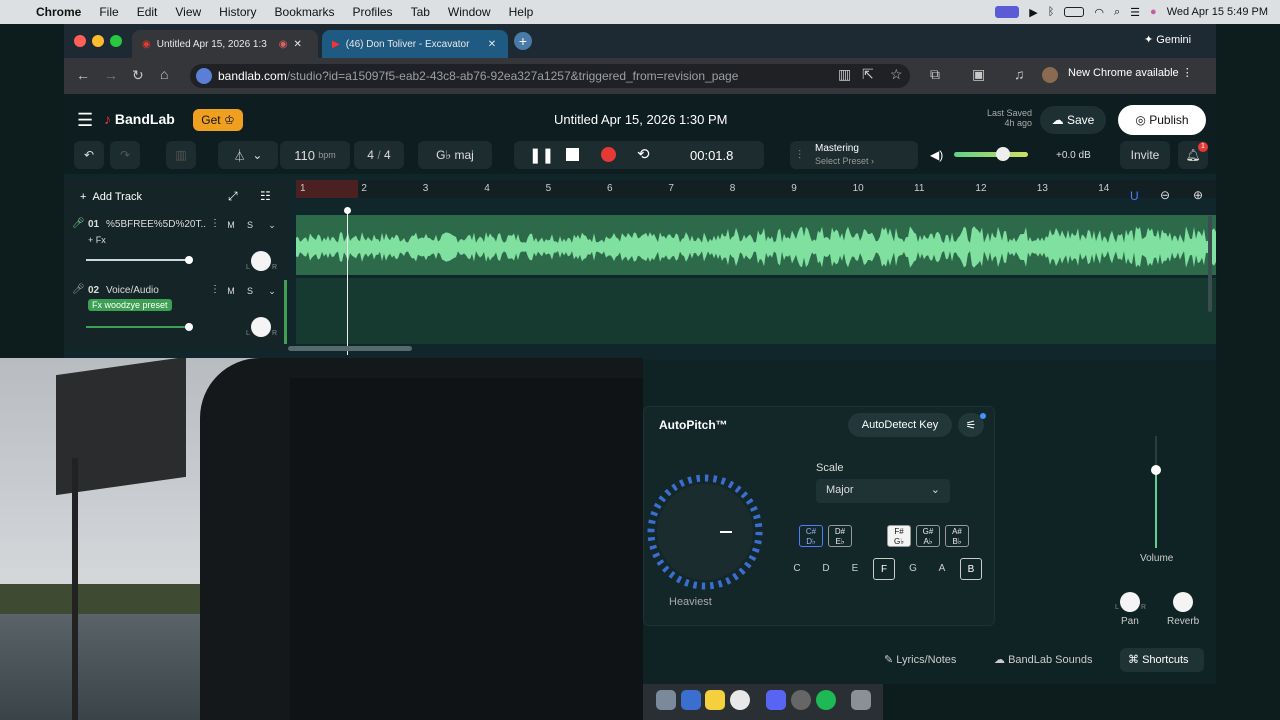  Describe the element at coordinates (523, 41) in the screenshot. I see `new-tab-button: +` at that location.